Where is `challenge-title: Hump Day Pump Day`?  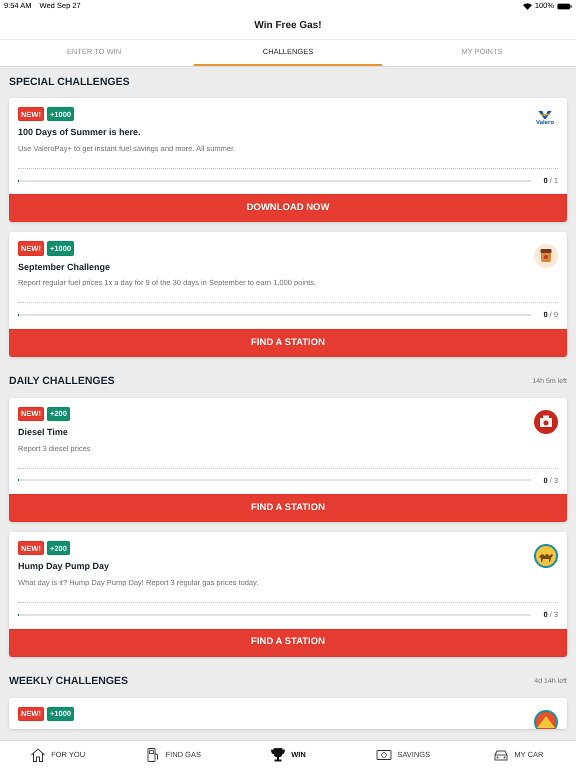
challenge-title: Hump Day Pump Day is located at coordinates (64, 567).